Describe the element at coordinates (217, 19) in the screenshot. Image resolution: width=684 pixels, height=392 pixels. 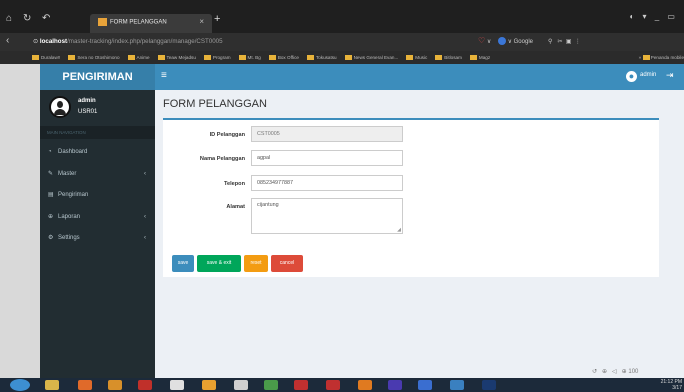
I see `new-tab-button: +` at that location.